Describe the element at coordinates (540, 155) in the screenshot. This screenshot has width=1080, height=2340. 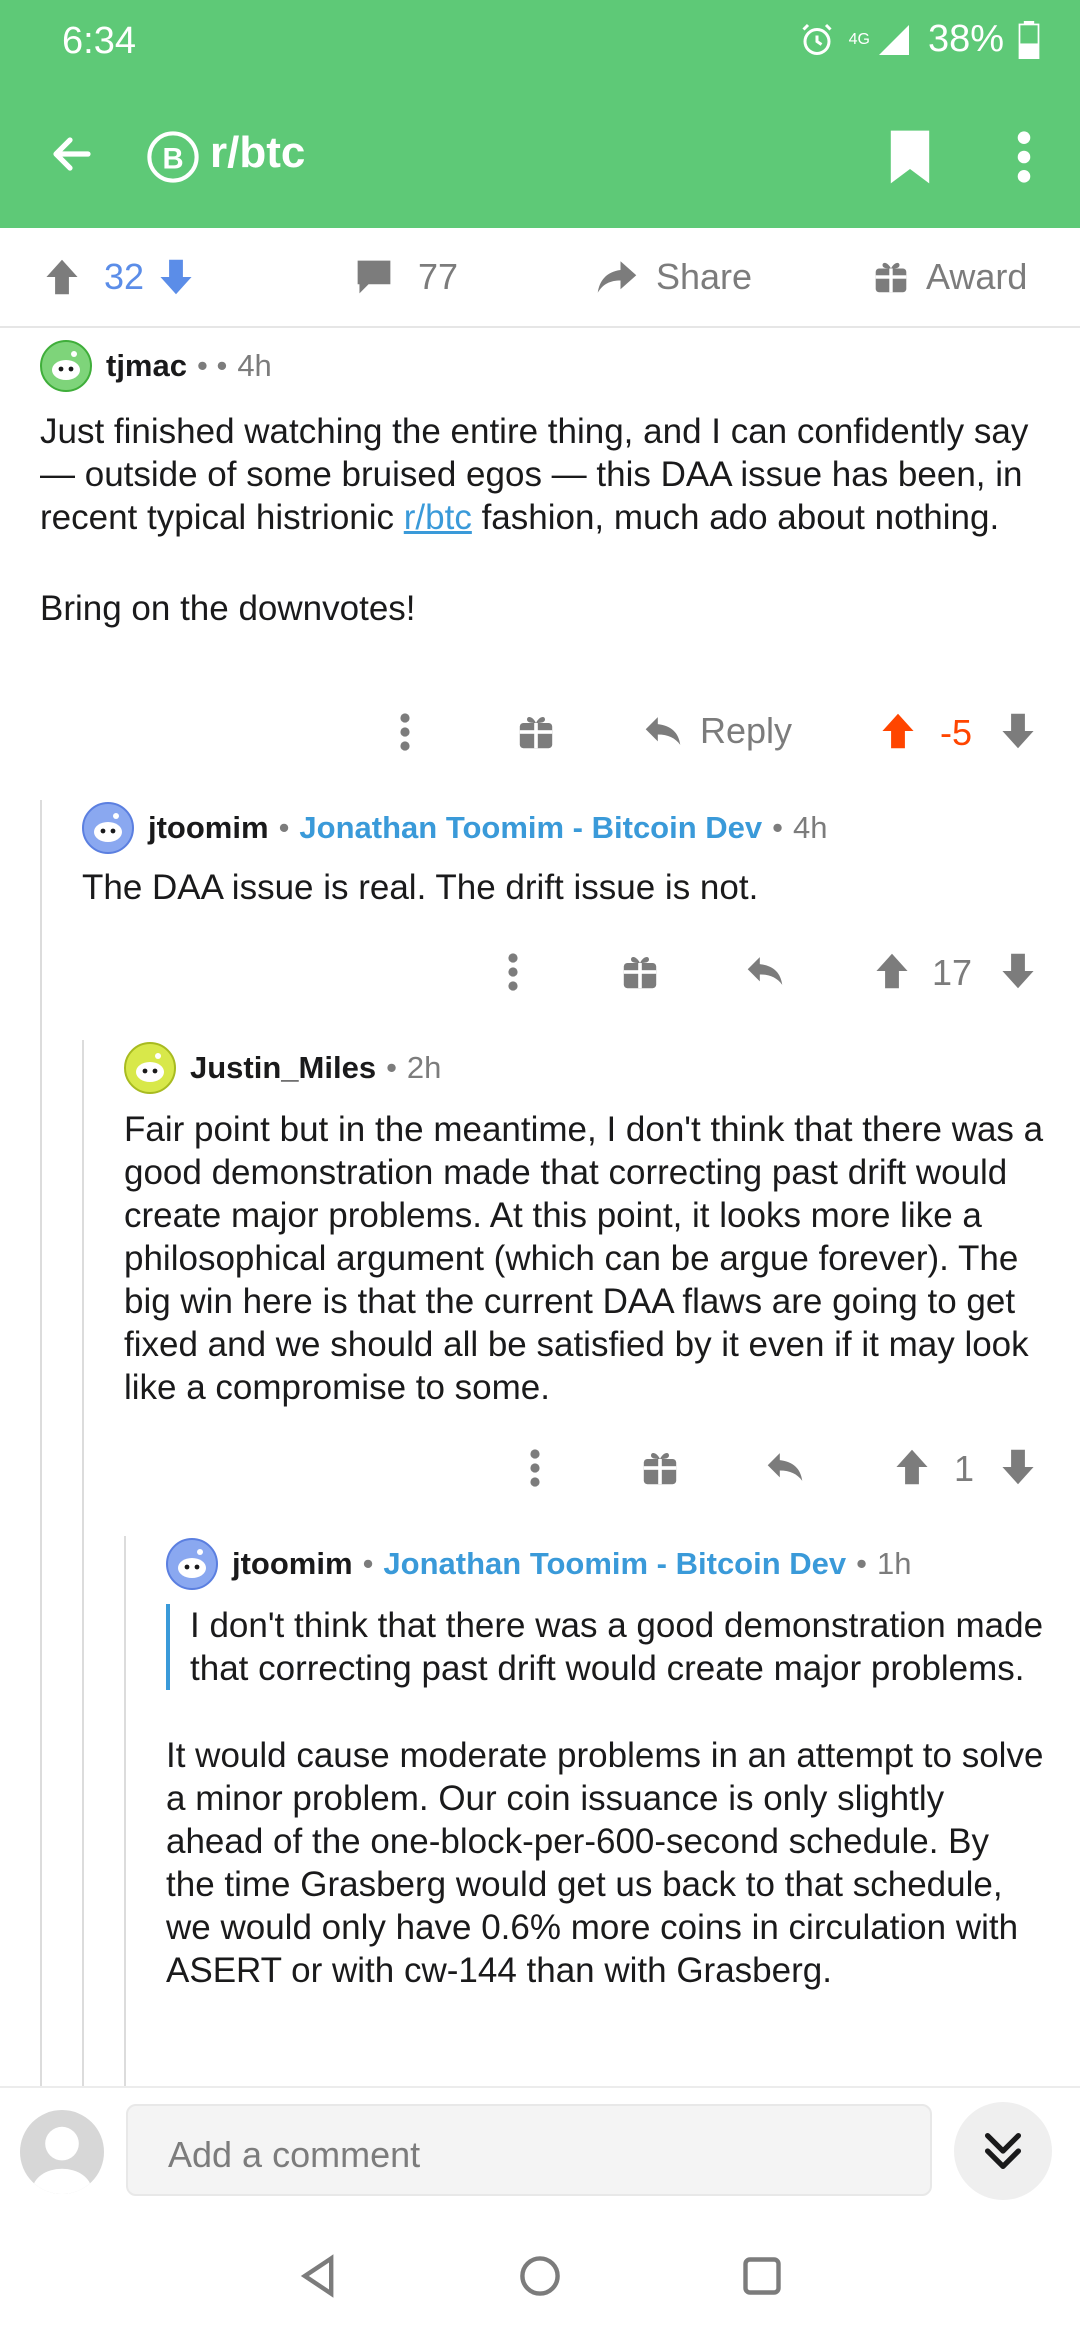
I see `header-row: B r/btc` at that location.